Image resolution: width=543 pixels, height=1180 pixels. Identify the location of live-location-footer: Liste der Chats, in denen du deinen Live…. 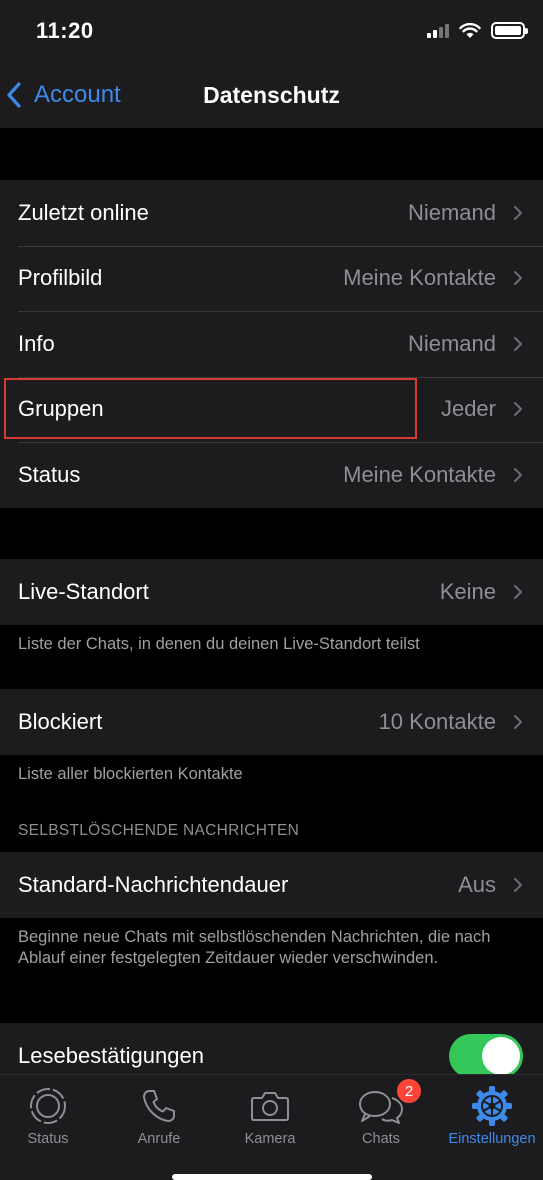
(219, 644).